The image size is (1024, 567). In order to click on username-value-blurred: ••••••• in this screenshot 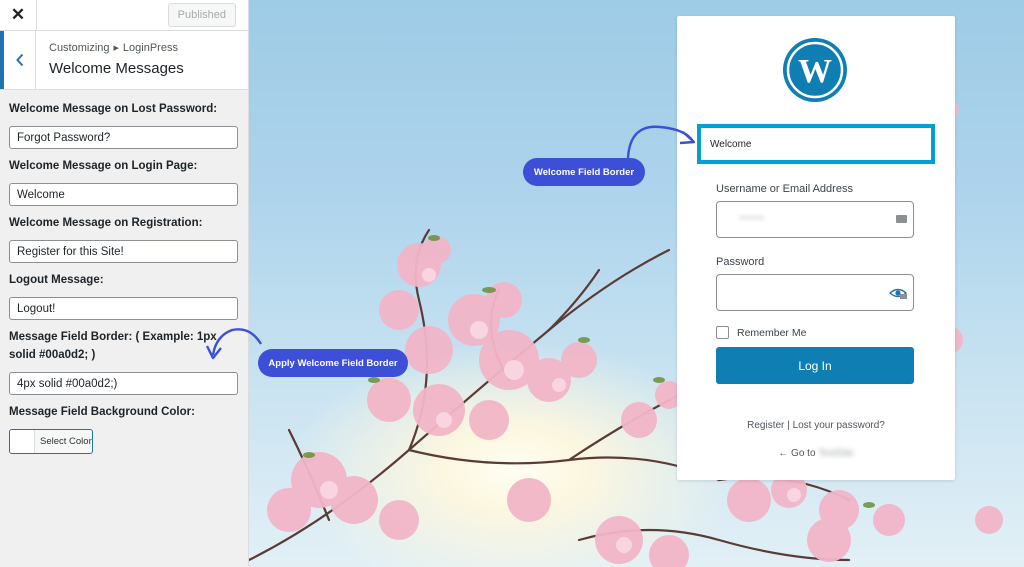, I will do `click(751, 218)`.